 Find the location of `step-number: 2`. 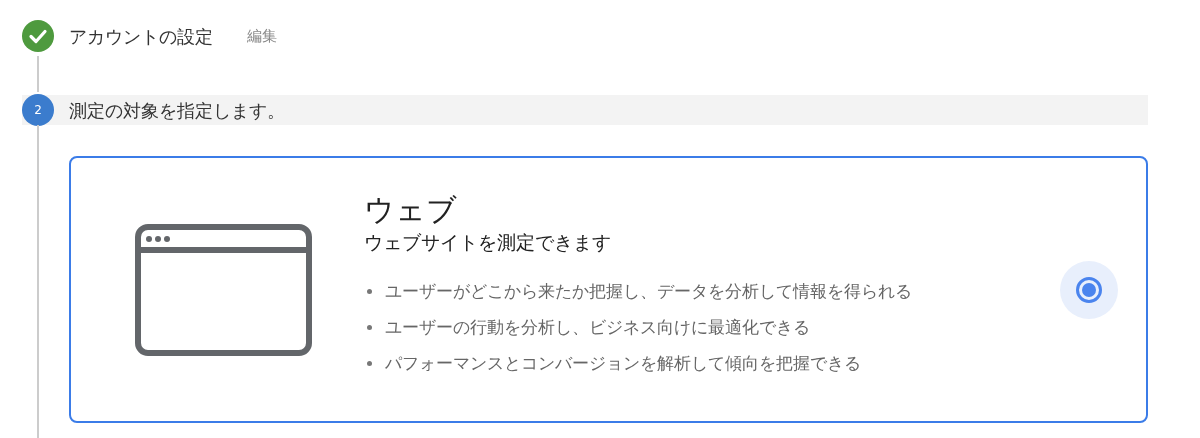

step-number: 2 is located at coordinates (38, 110).